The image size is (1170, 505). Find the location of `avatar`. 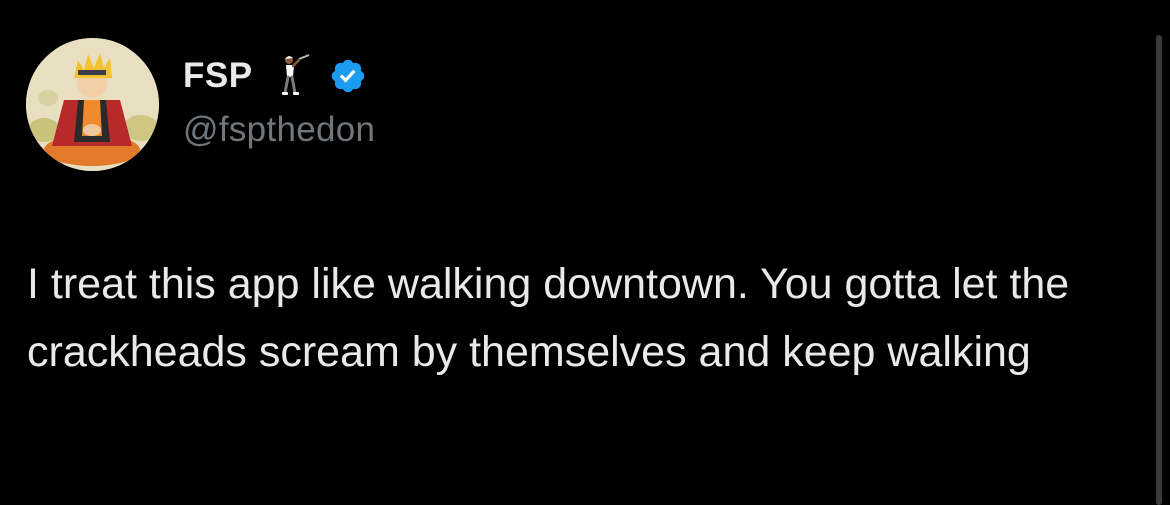

avatar is located at coordinates (92, 104).